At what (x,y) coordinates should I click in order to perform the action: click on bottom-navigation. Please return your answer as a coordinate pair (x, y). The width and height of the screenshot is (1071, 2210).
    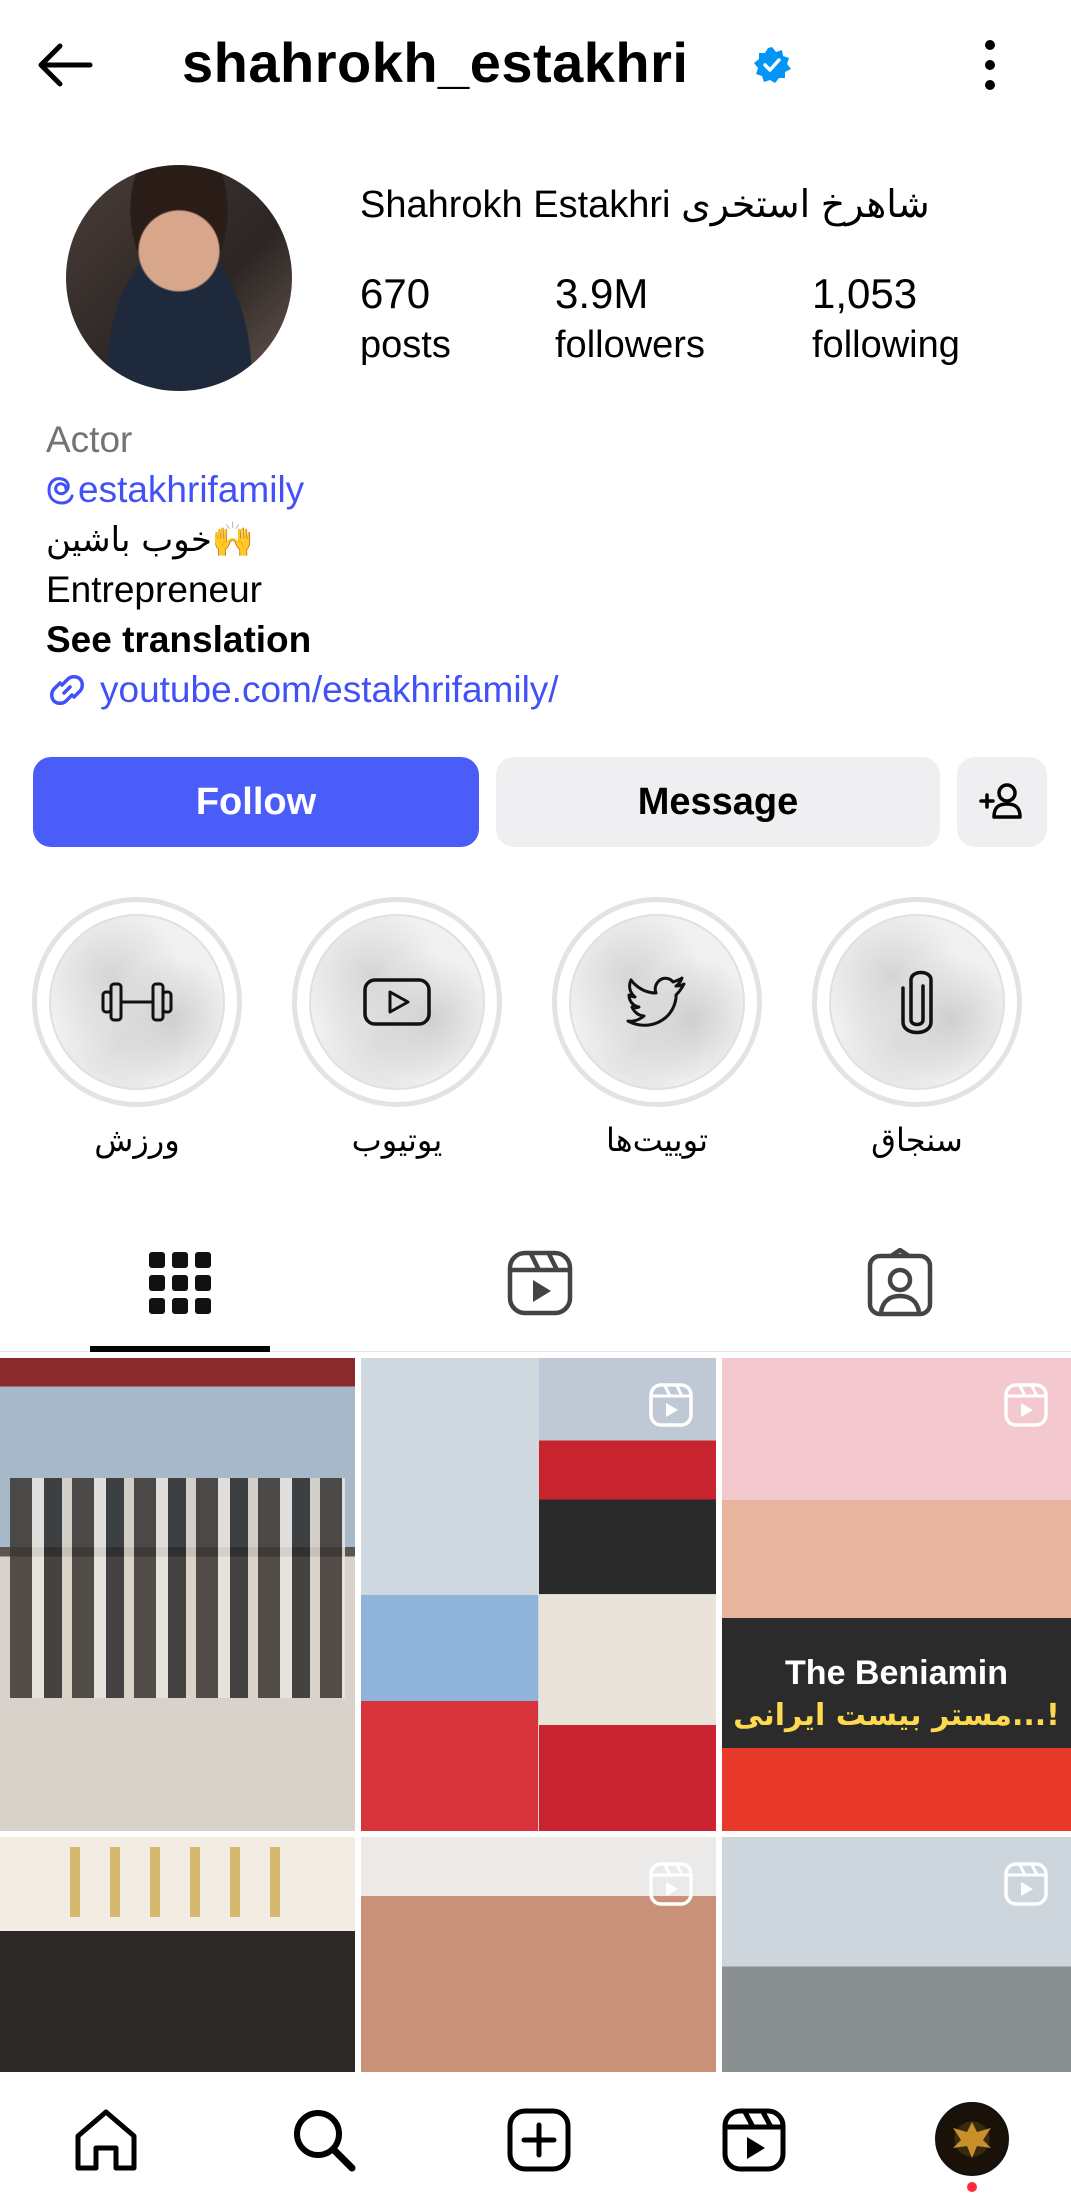
    Looking at the image, I should click on (535, 2141).